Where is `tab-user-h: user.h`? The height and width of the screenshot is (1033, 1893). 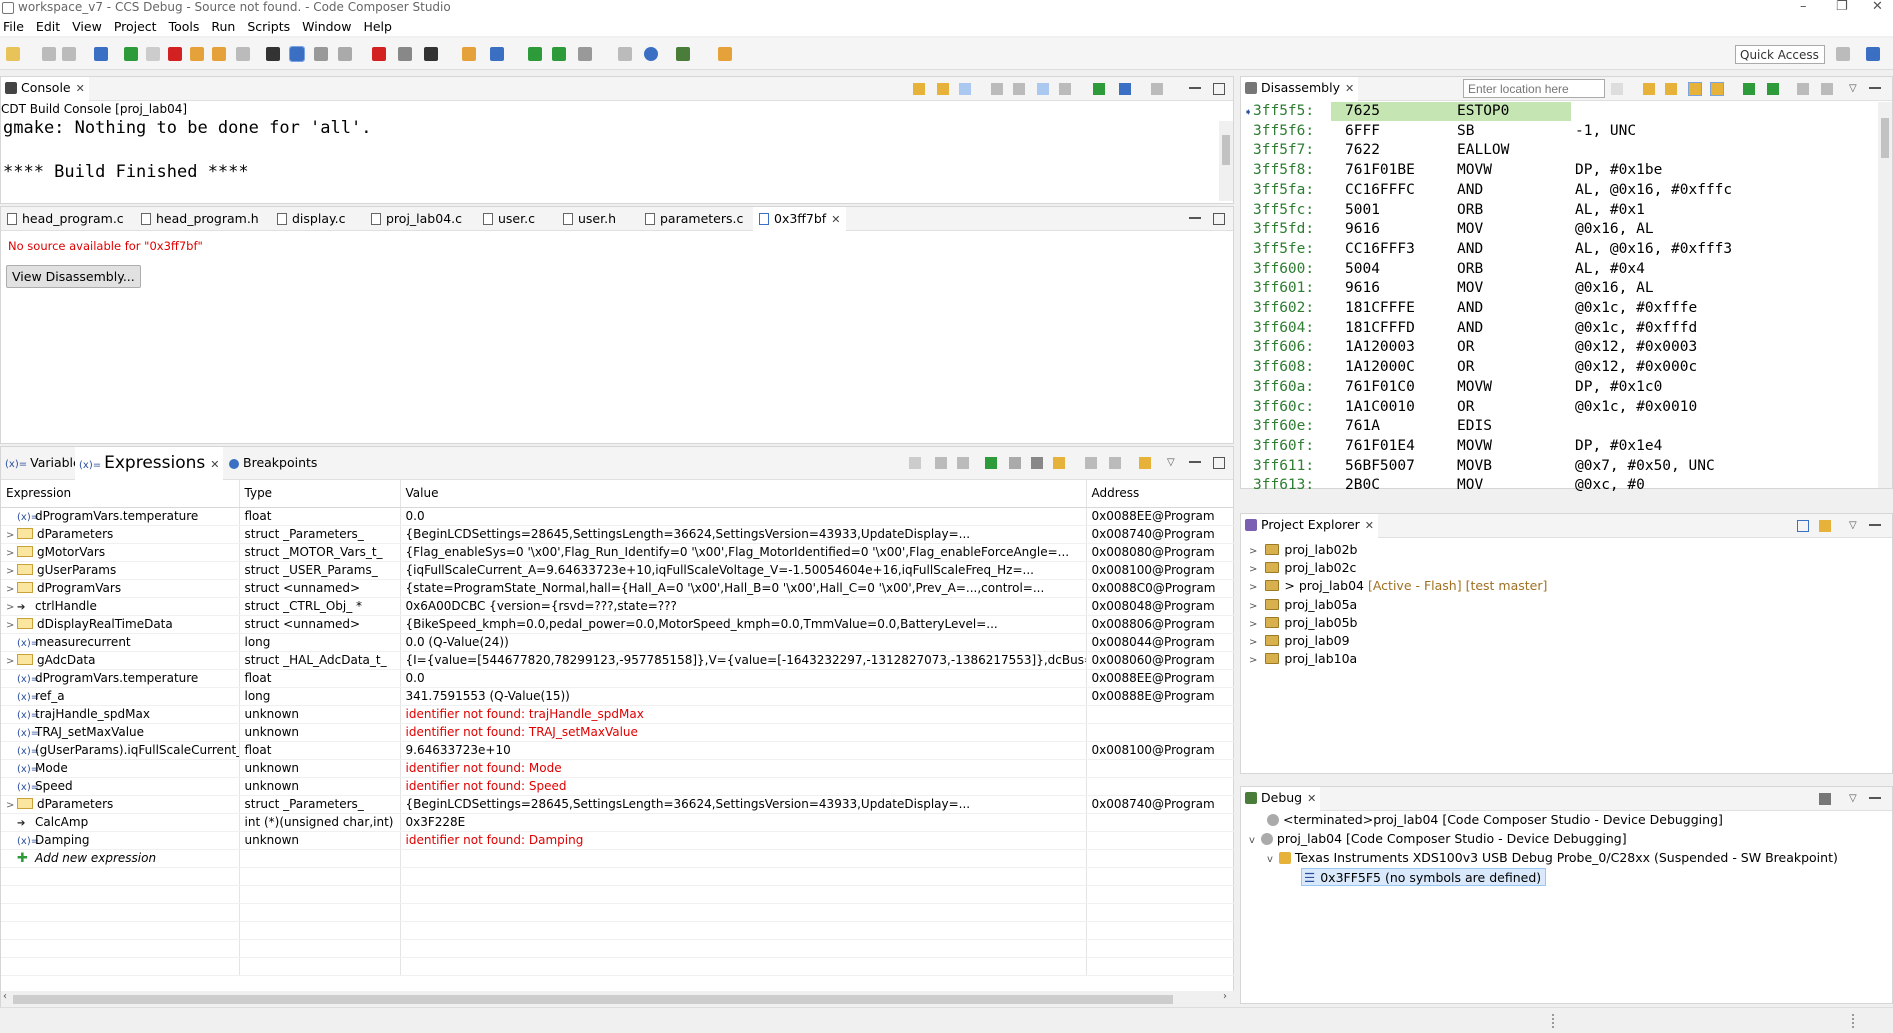 tab-user-h: user.h is located at coordinates (589, 219).